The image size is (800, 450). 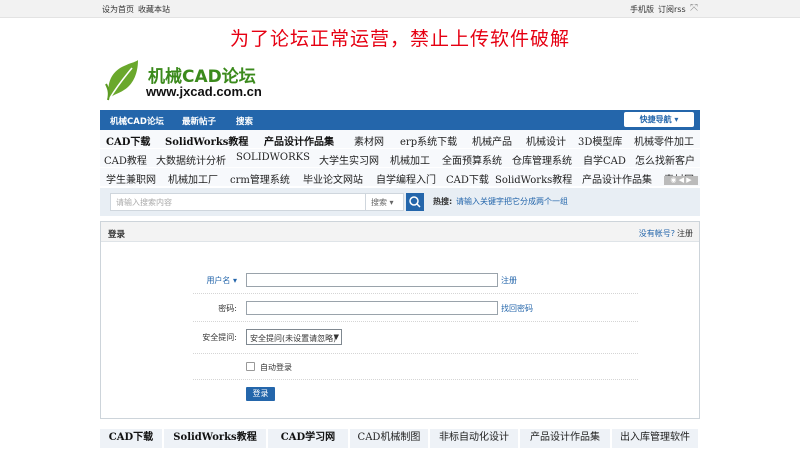 I want to click on link-item: 毕业论文网站, so click(x=333, y=178).